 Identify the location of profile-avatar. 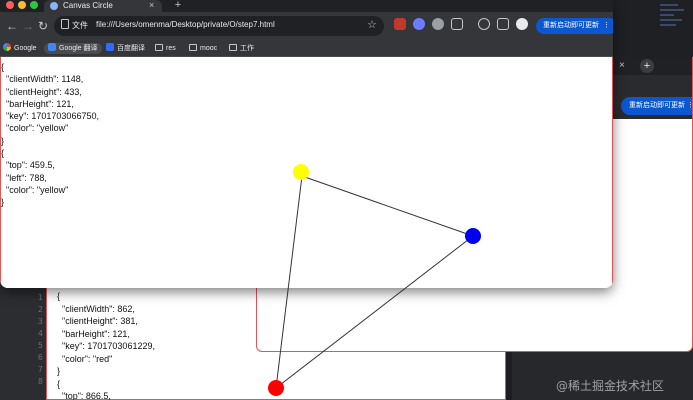
(522, 24).